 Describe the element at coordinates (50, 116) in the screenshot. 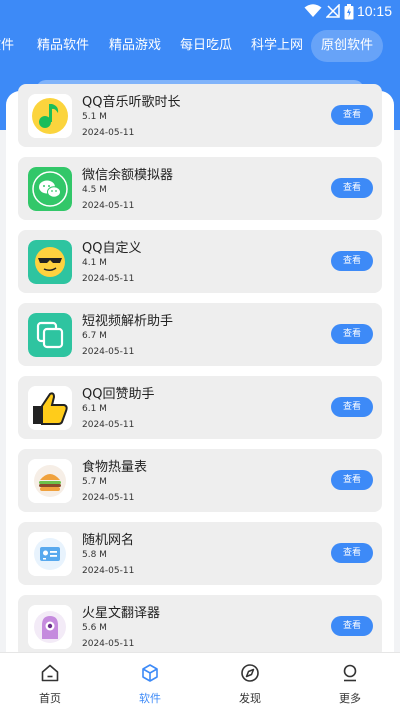

I see `music-note-icon` at that location.